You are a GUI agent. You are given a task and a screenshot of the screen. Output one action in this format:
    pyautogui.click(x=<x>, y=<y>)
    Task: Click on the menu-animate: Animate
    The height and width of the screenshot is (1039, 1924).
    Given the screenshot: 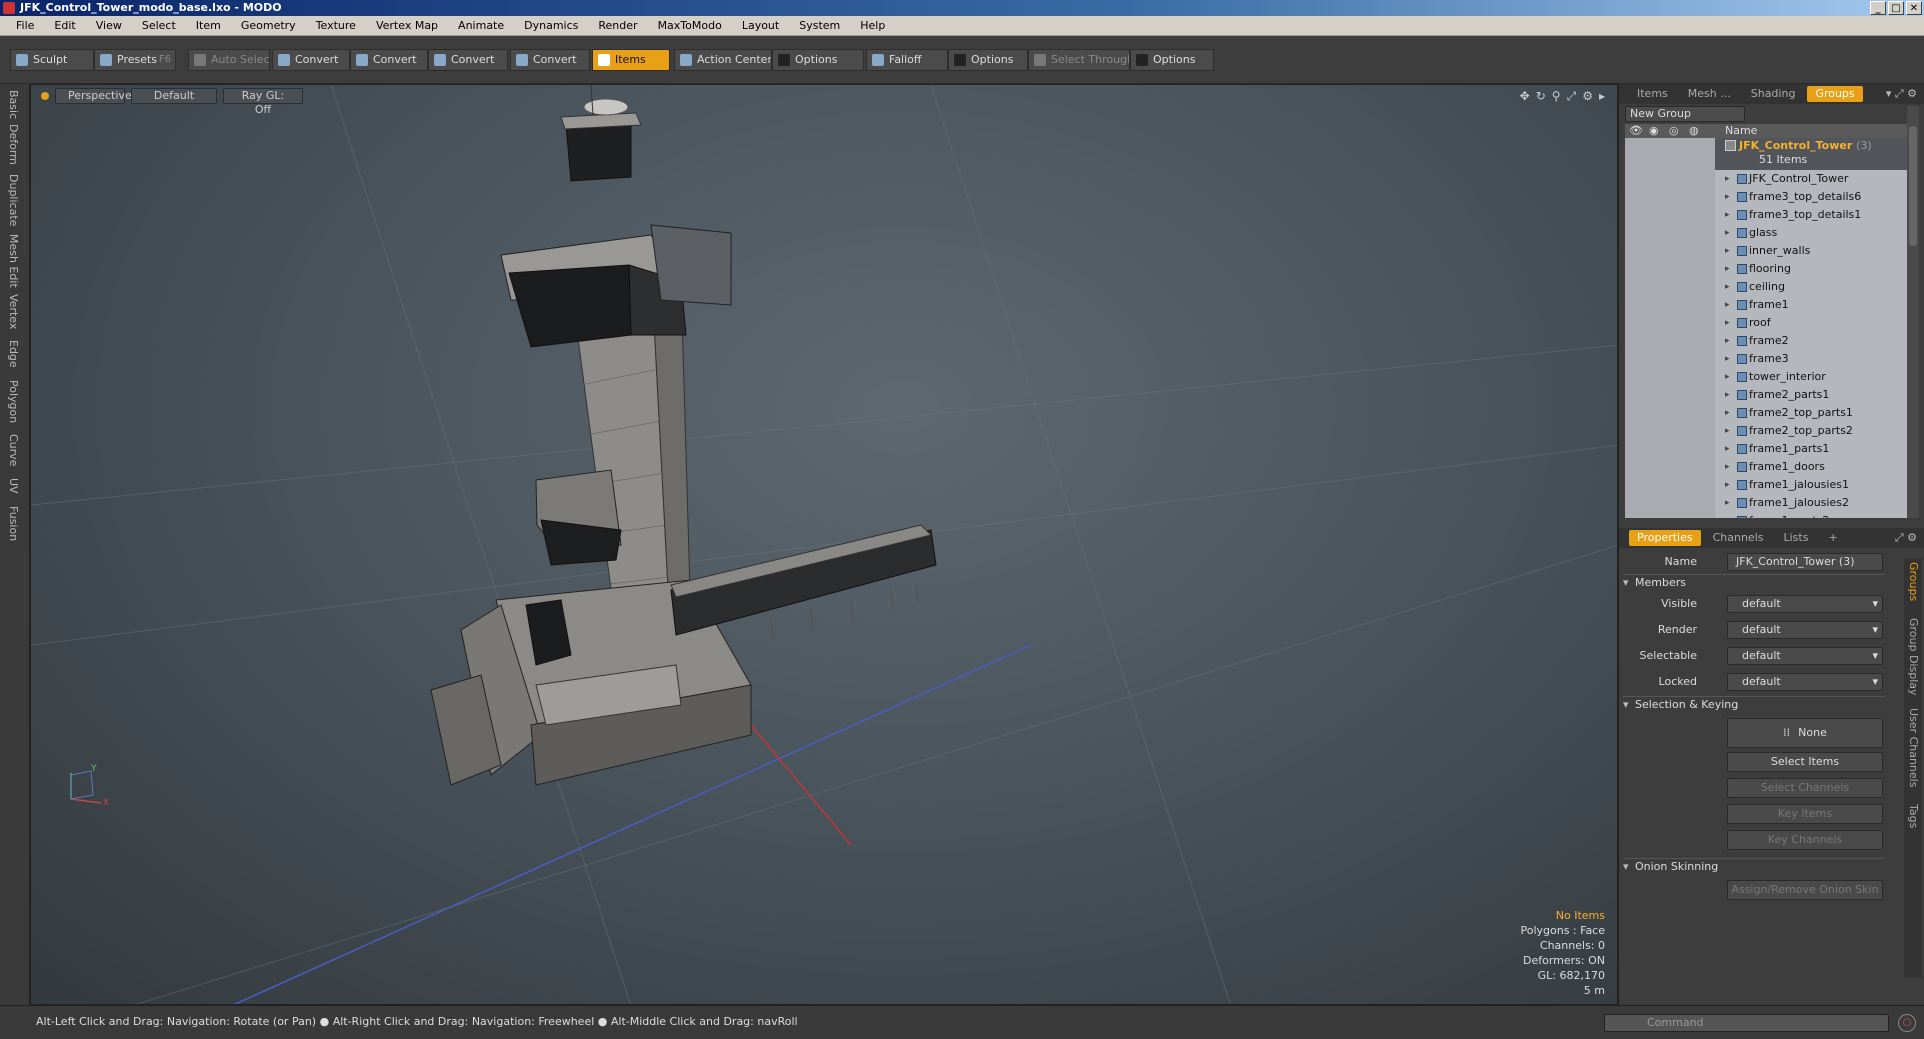 What is the action you would take?
    pyautogui.click(x=481, y=25)
    